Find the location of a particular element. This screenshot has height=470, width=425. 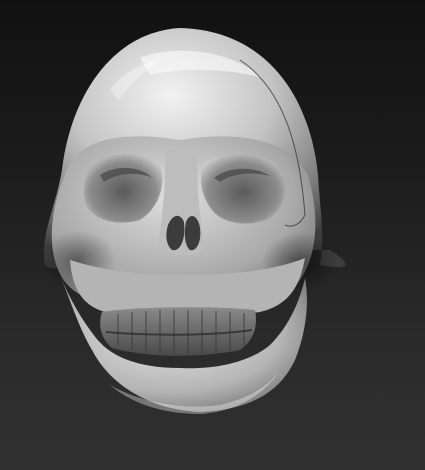

teeth is located at coordinates (178, 331).